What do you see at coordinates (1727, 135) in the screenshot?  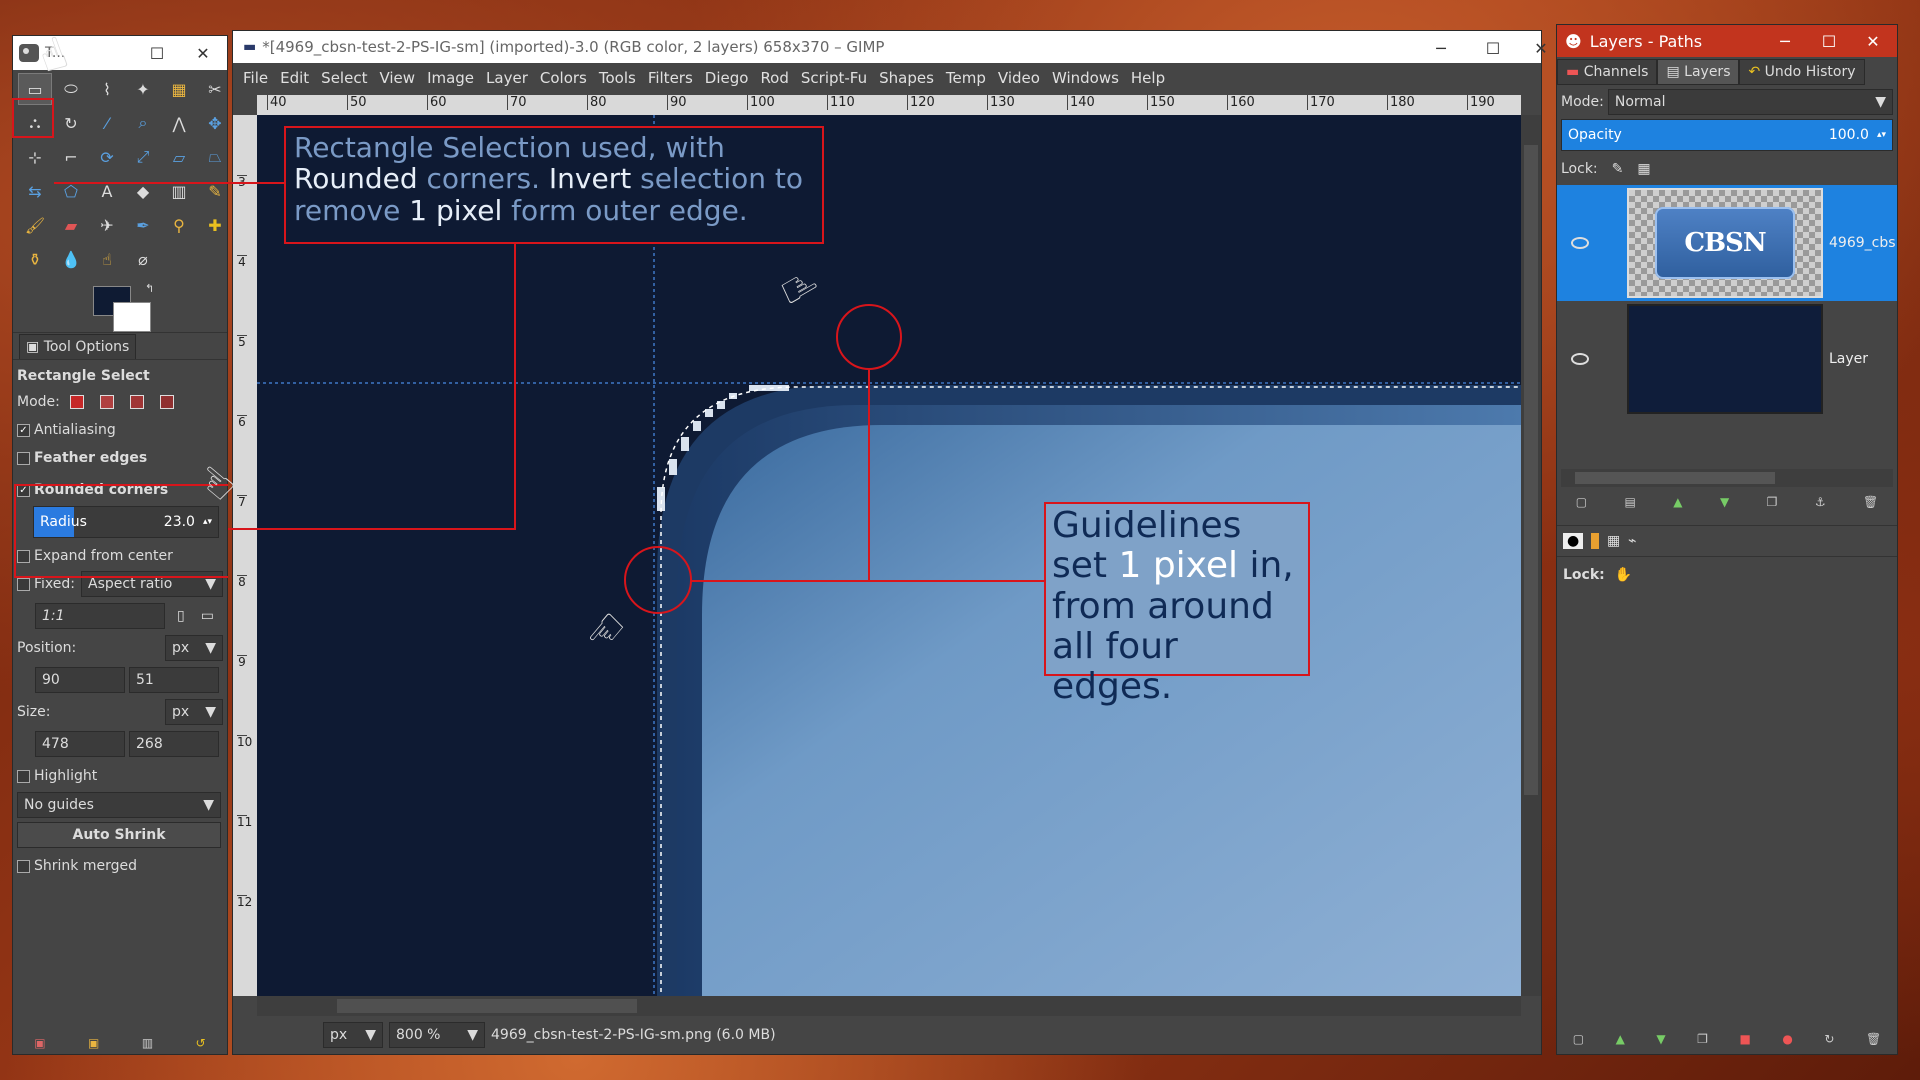 I see `opacity-slider: Opacity 100.0 ▴▾` at bounding box center [1727, 135].